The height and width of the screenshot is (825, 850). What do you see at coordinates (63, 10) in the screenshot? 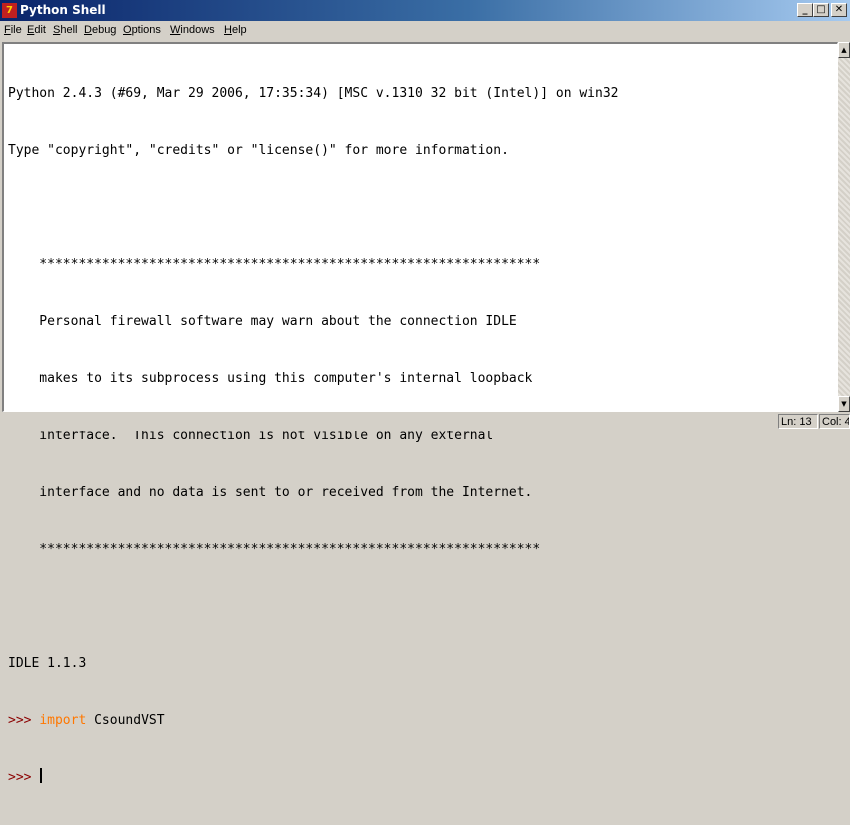
I see `window-title: Python Shell` at bounding box center [63, 10].